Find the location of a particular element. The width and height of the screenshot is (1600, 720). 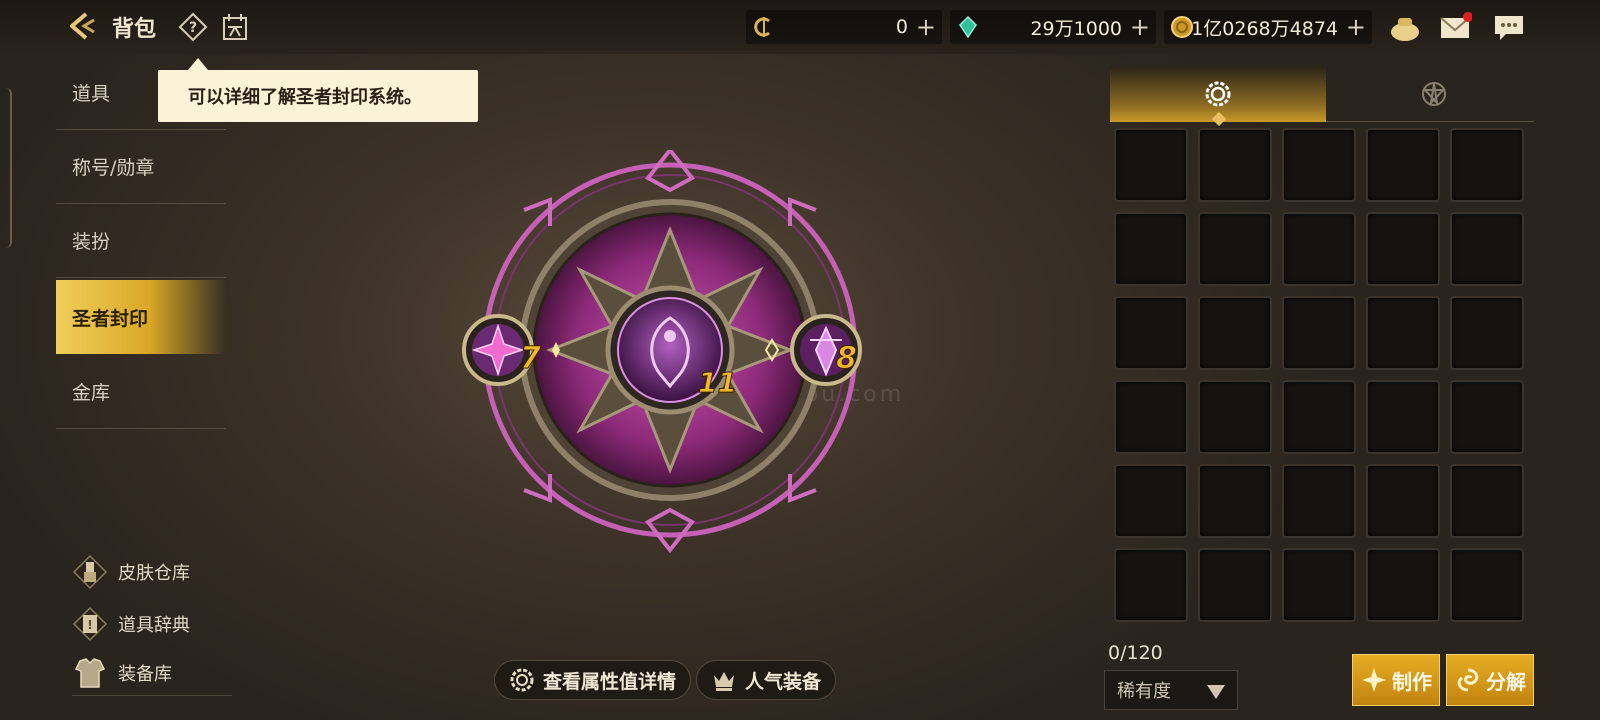

inventory-count: 0/120 is located at coordinates (1135, 653).